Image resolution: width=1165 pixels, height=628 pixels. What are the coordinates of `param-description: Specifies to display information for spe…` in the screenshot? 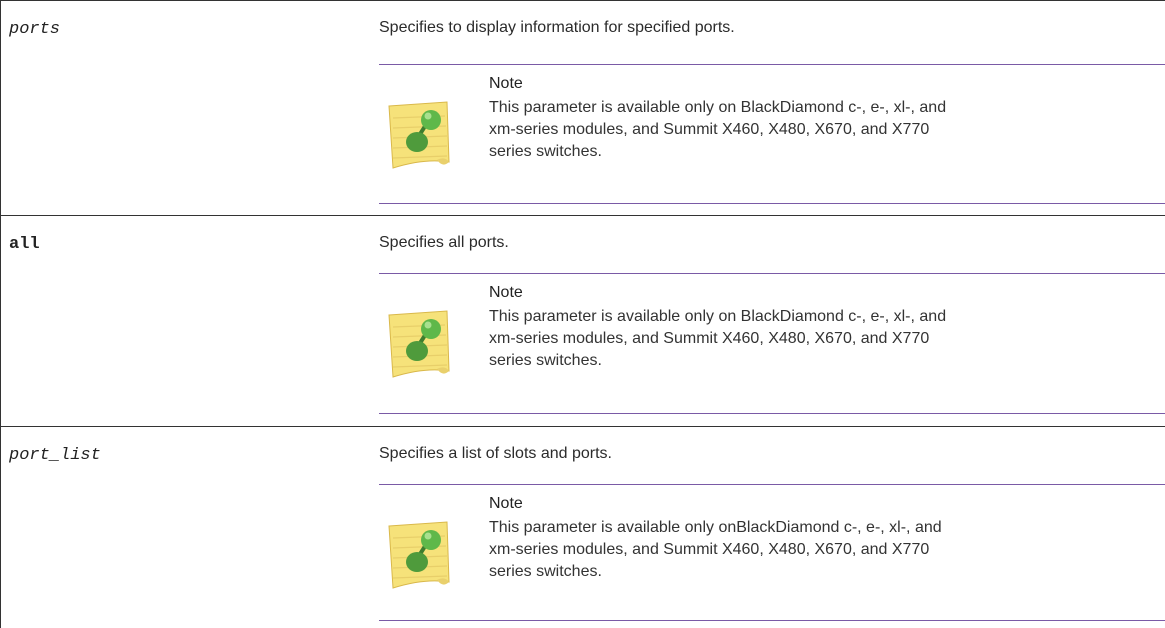 It's located at (557, 27).